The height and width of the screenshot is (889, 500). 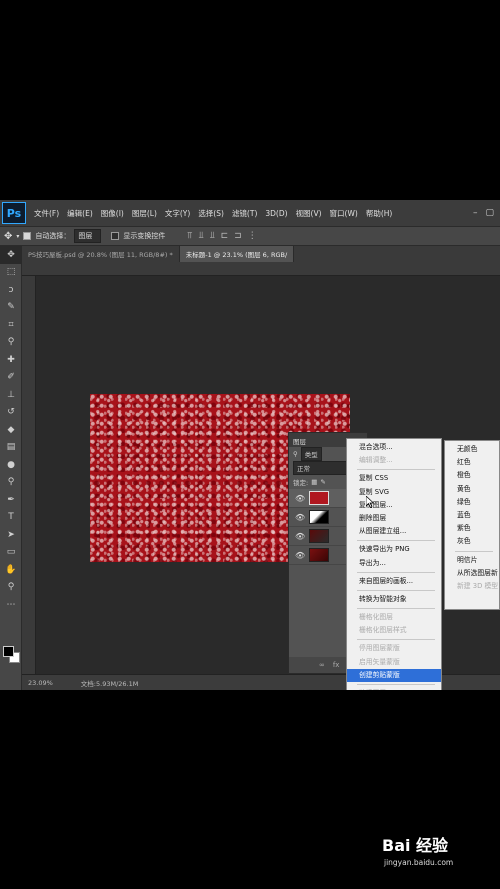 What do you see at coordinates (11, 605) in the screenshot?
I see `more-tools-icon: ⋯` at bounding box center [11, 605].